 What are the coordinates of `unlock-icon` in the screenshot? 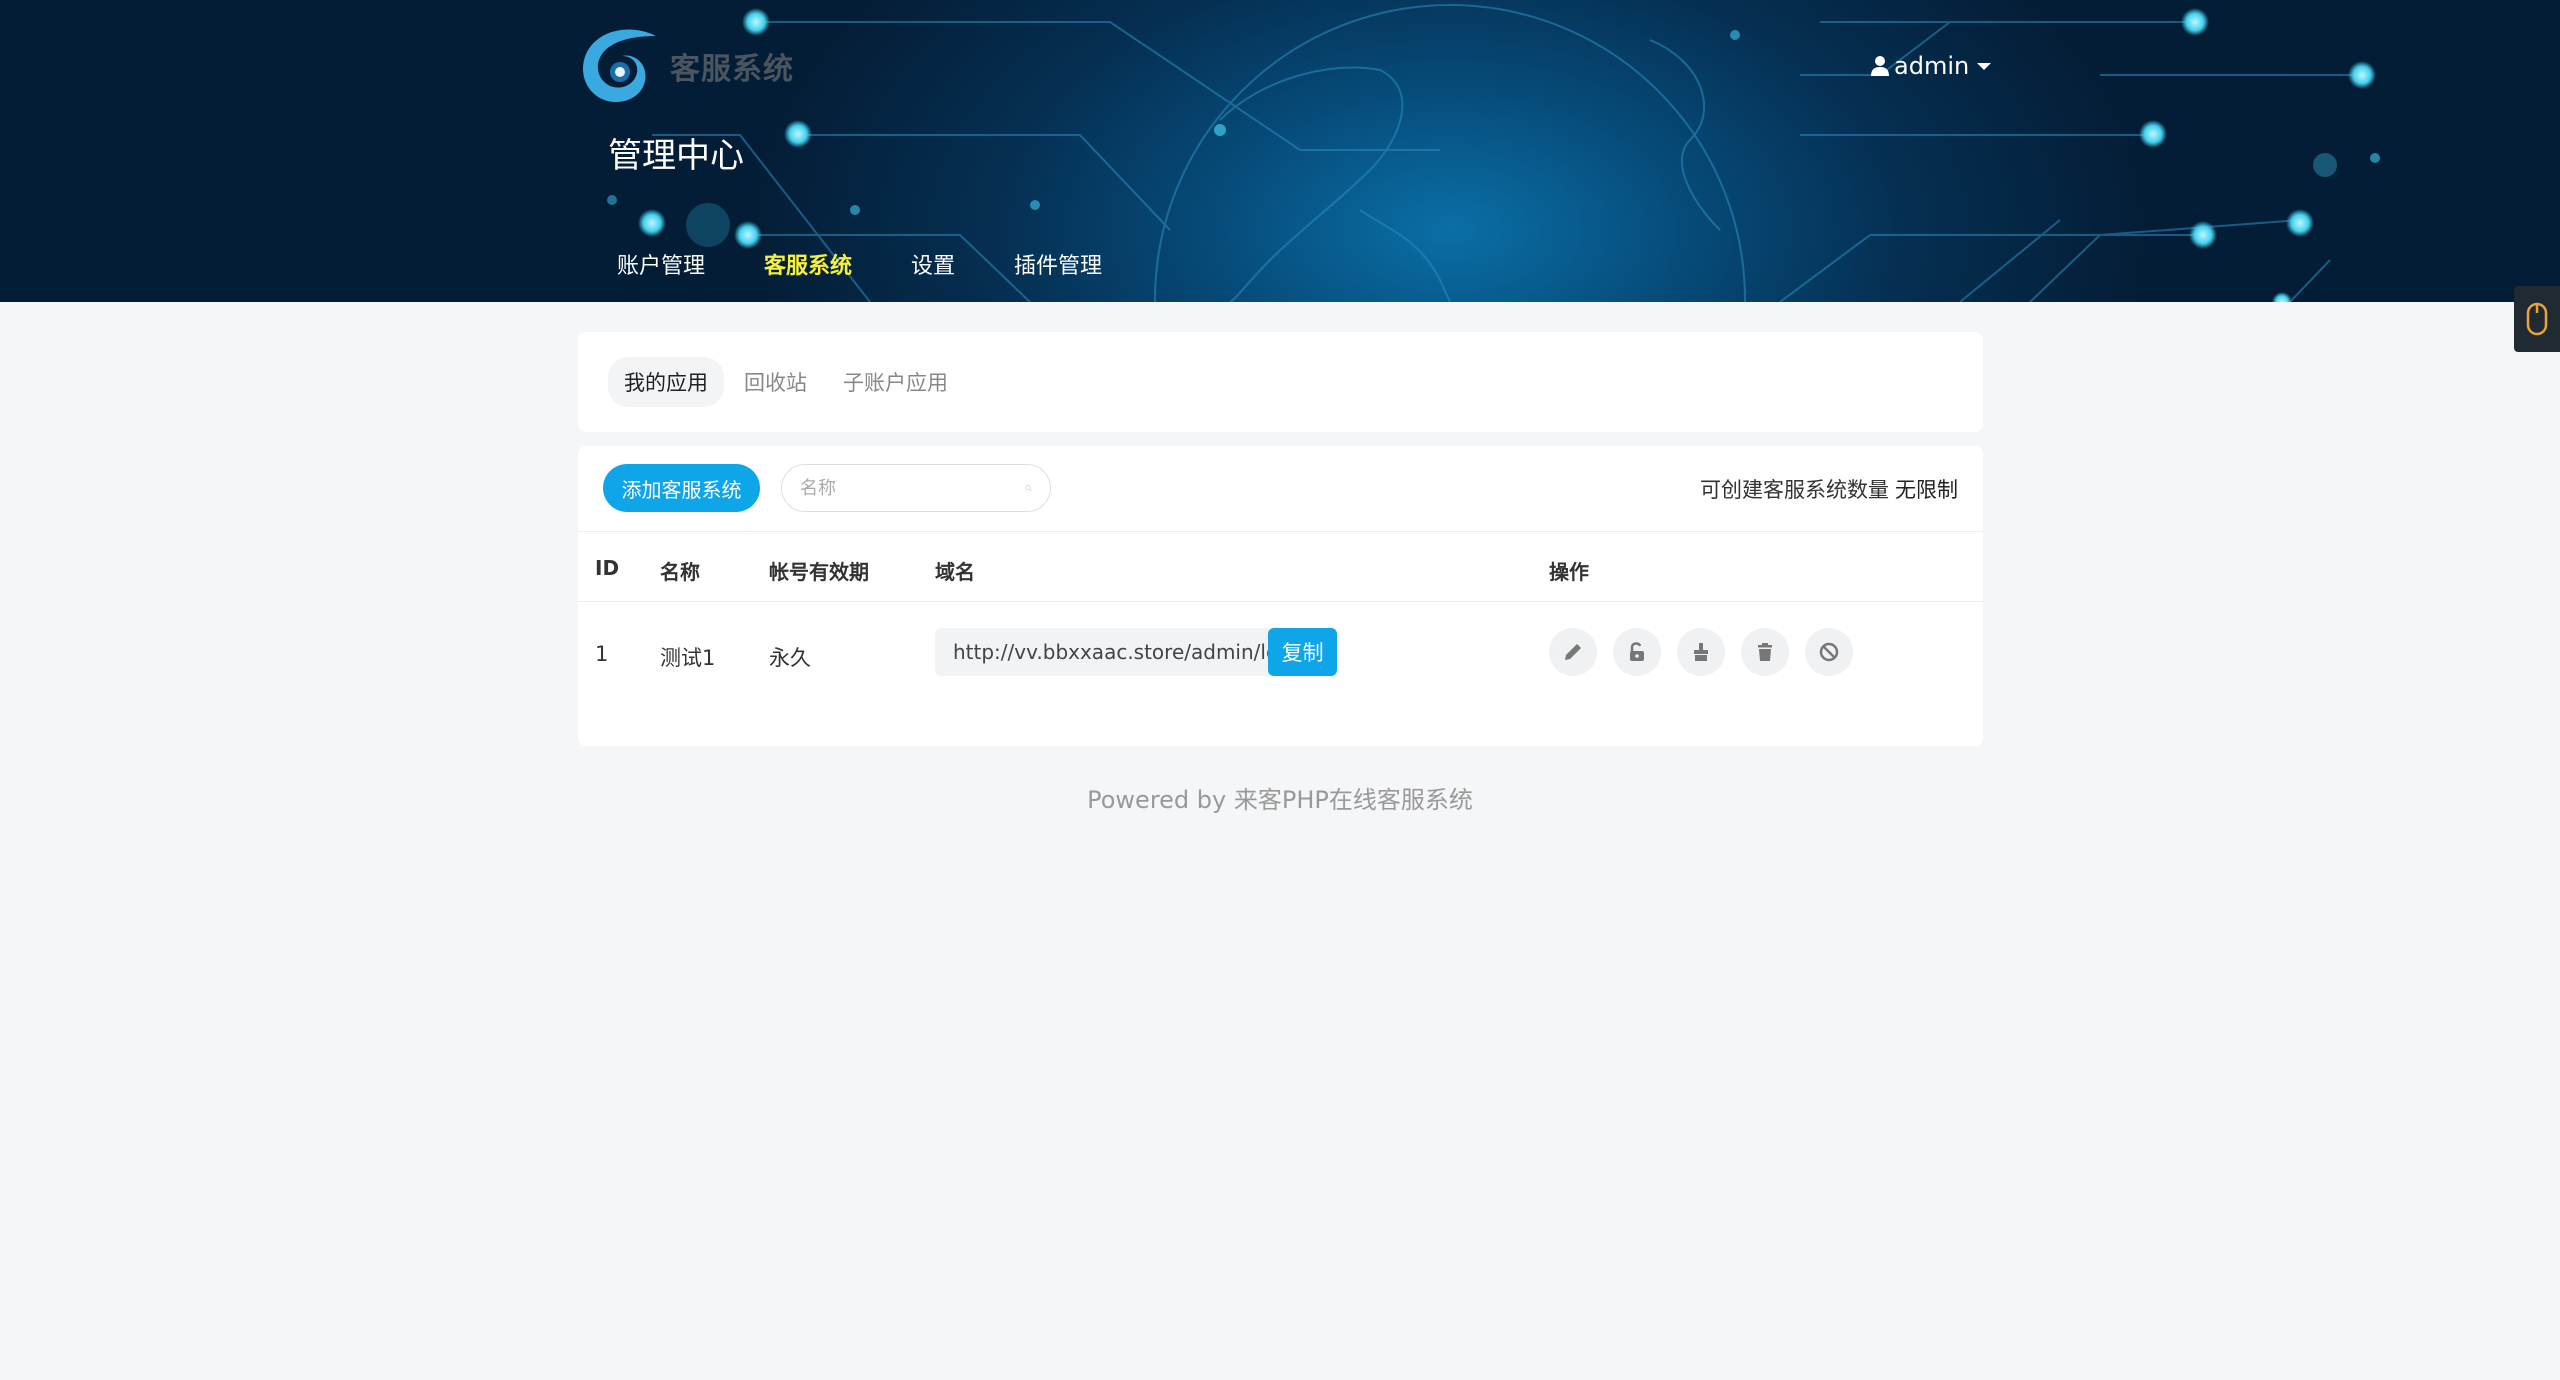 It's located at (1637, 651).